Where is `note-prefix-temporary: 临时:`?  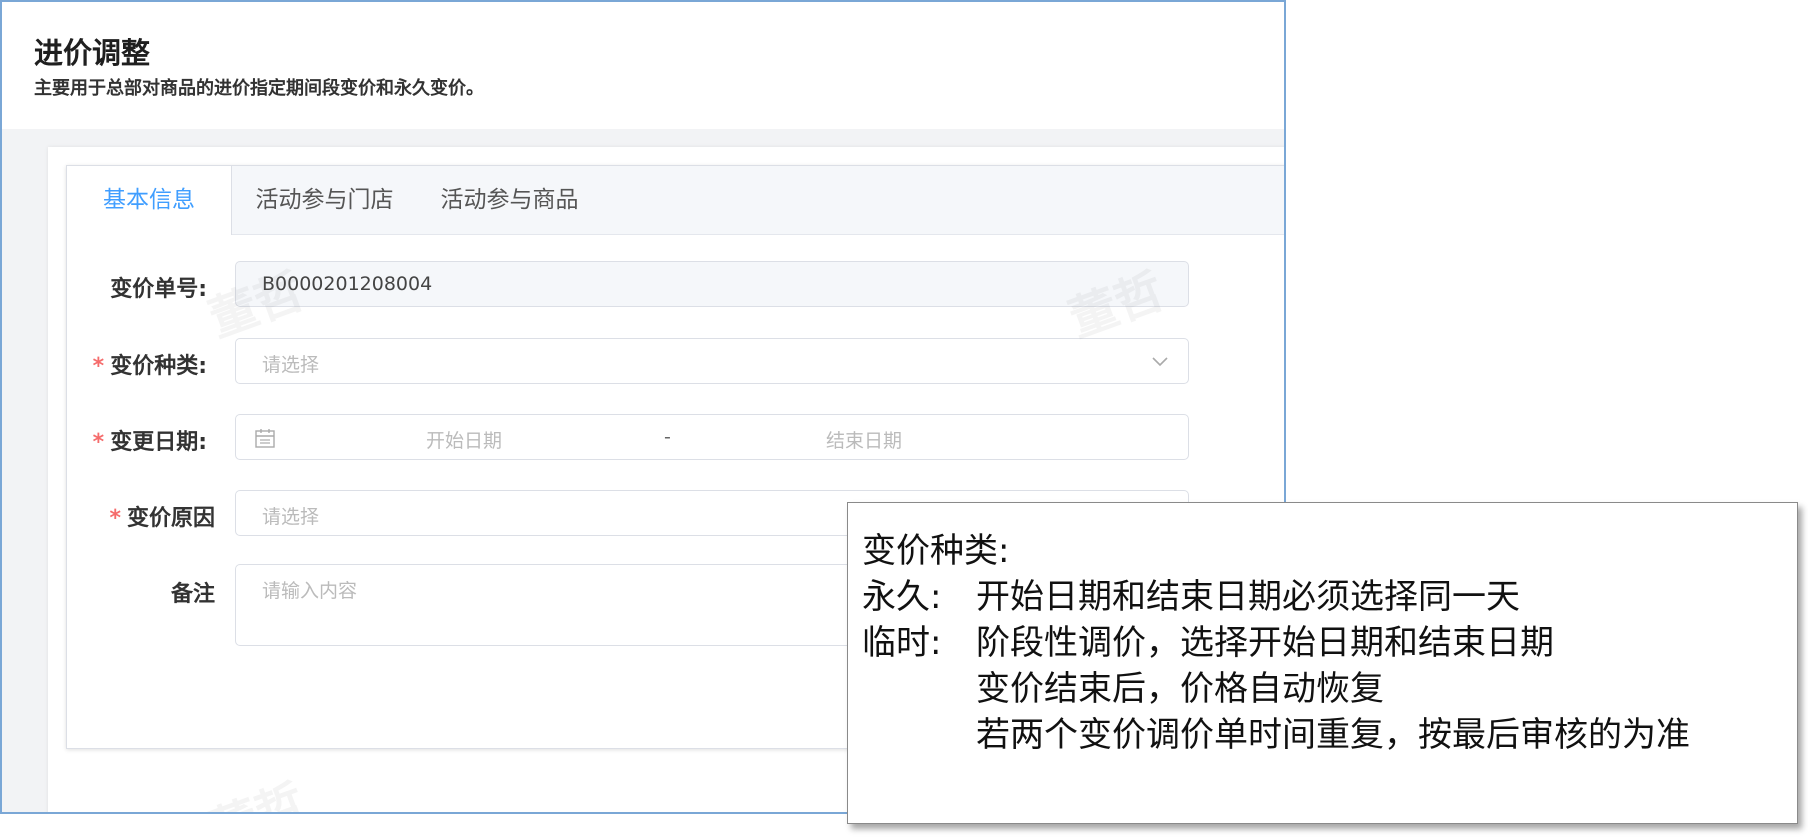
note-prefix-temporary: 临时: is located at coordinates (902, 643).